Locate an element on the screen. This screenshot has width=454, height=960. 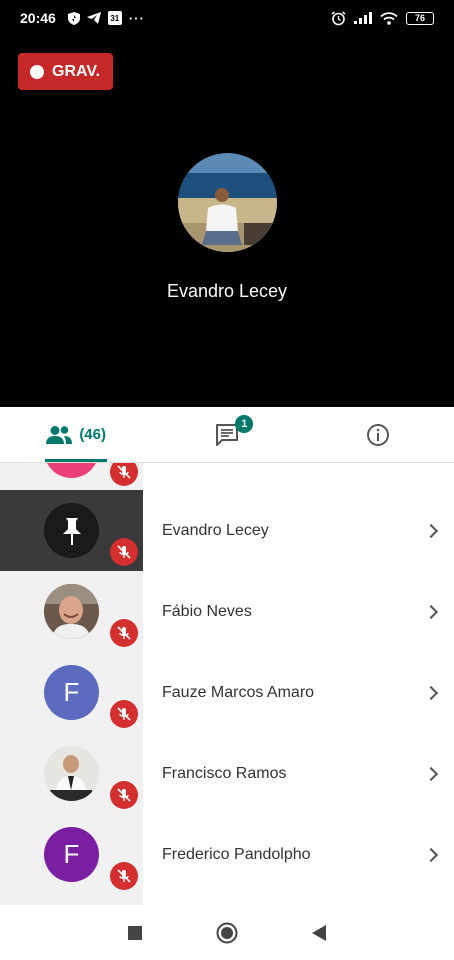
calendar-icon: 31 is located at coordinates (114, 18).